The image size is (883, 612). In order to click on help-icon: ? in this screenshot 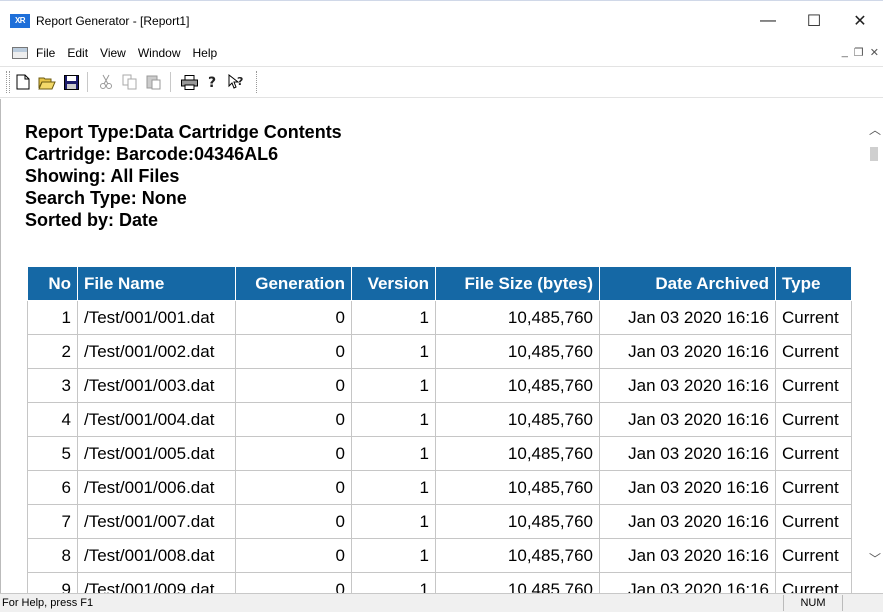, I will do `click(213, 82)`.